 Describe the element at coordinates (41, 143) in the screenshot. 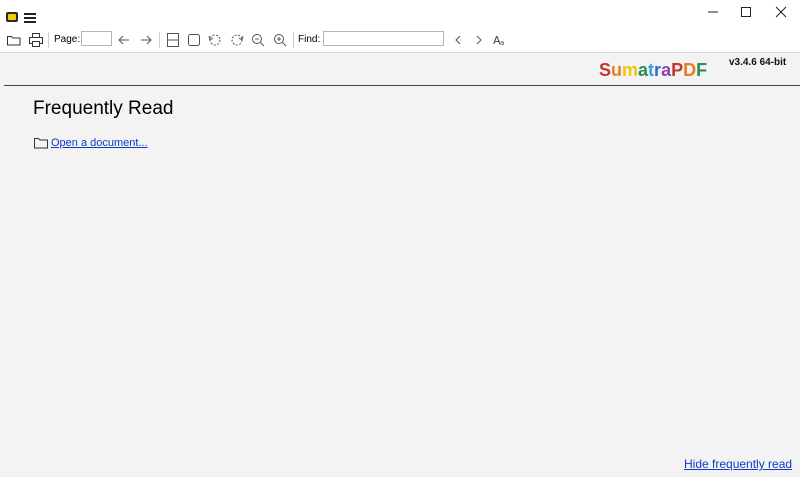

I see `folder-icon` at that location.